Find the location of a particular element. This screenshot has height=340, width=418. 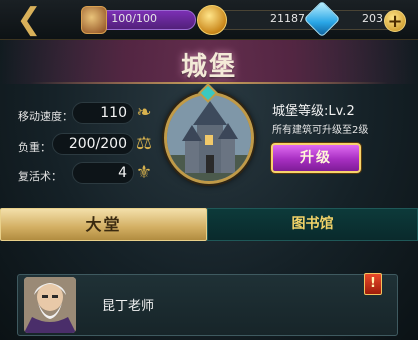

title-banner: 城堡 is located at coordinates (209, 62).